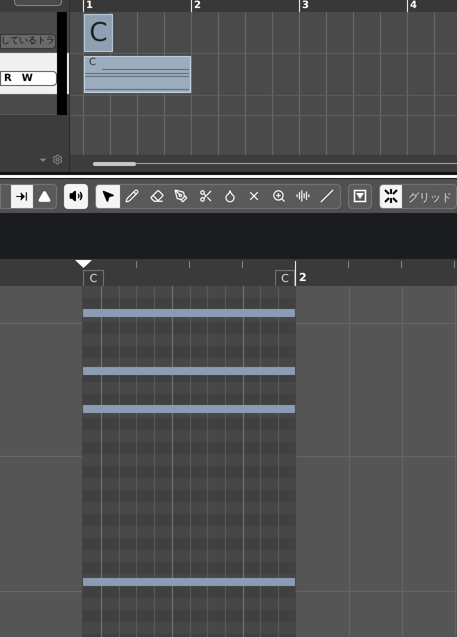  What do you see at coordinates (205, 196) in the screenshot?
I see `scissors-icon` at bounding box center [205, 196].